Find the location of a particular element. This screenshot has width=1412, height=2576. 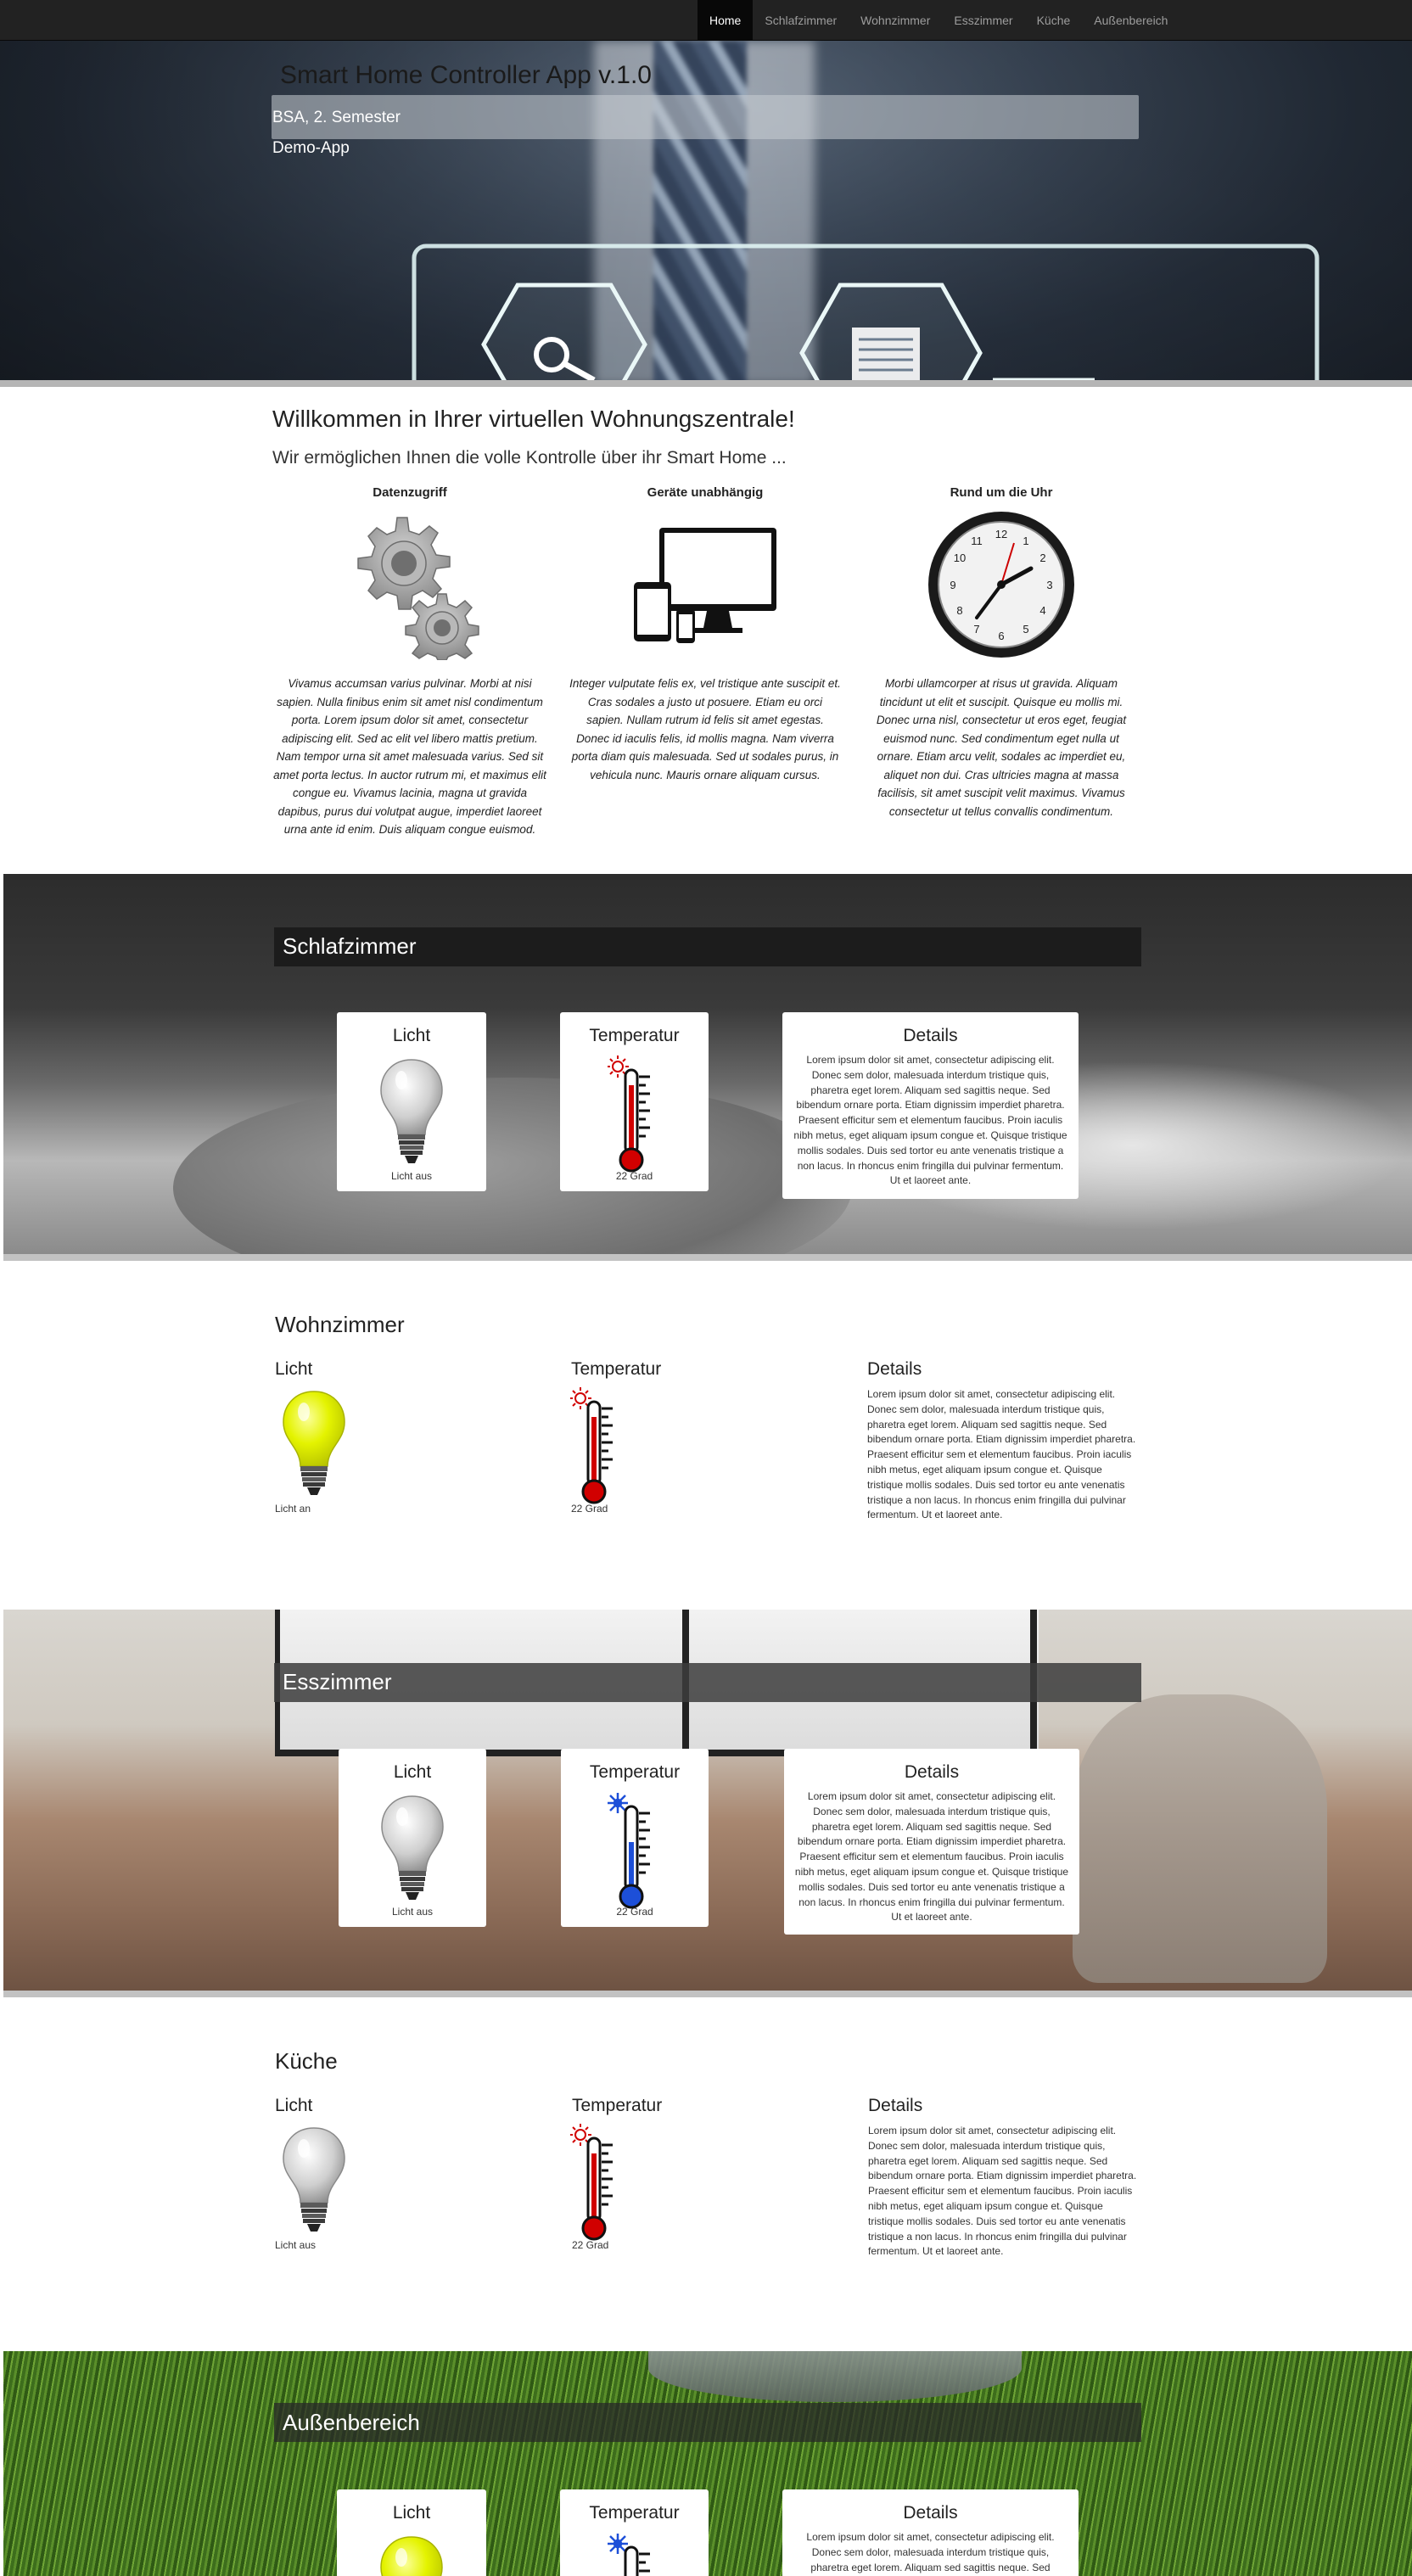

nav-kueche: Küche is located at coordinates (1054, 20).